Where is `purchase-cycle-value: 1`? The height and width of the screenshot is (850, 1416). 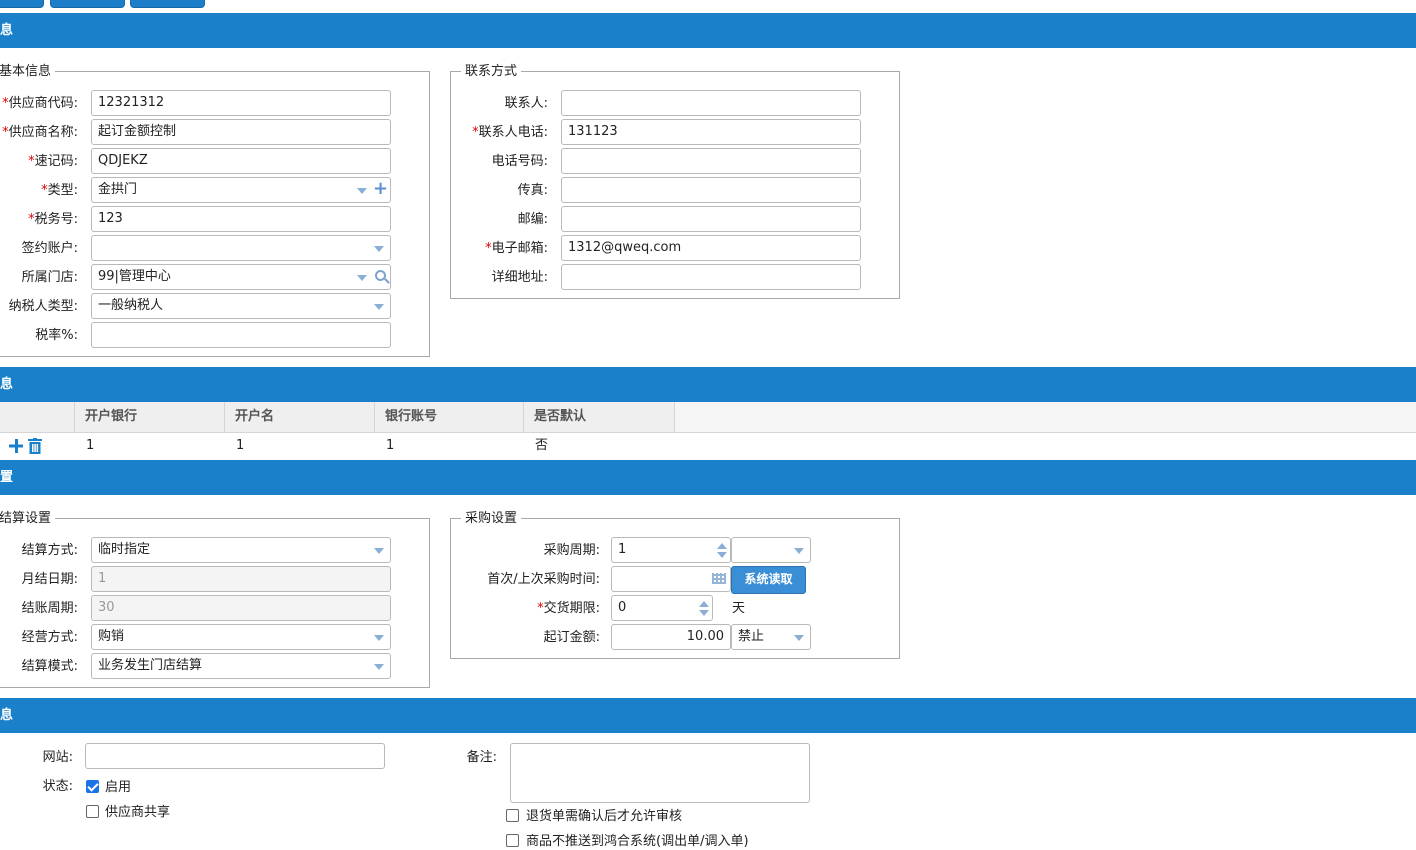
purchase-cycle-value: 1 is located at coordinates (622, 549).